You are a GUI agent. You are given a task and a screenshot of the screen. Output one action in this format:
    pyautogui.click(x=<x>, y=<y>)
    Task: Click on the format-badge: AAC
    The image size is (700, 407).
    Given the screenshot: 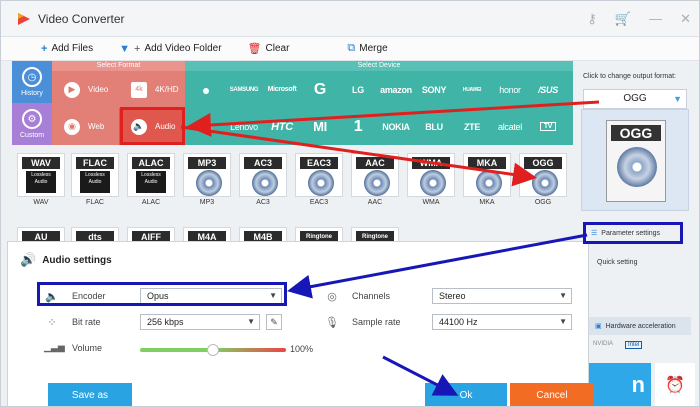 What is the action you would take?
    pyautogui.click(x=375, y=175)
    